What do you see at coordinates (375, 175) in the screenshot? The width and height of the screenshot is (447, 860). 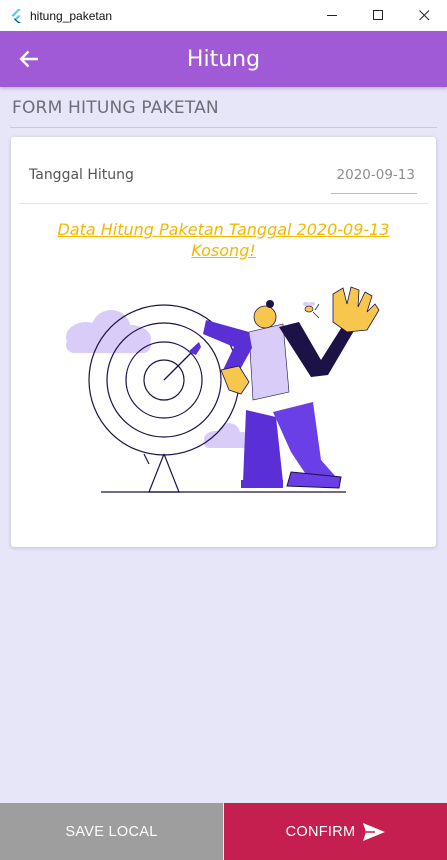 I see `date-value: 2020-09-13` at bounding box center [375, 175].